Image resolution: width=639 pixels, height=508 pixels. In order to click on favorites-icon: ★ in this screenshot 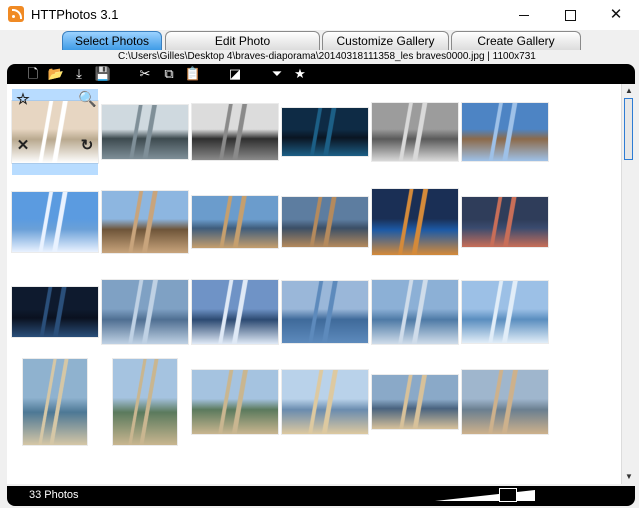, I will do `click(300, 74)`.